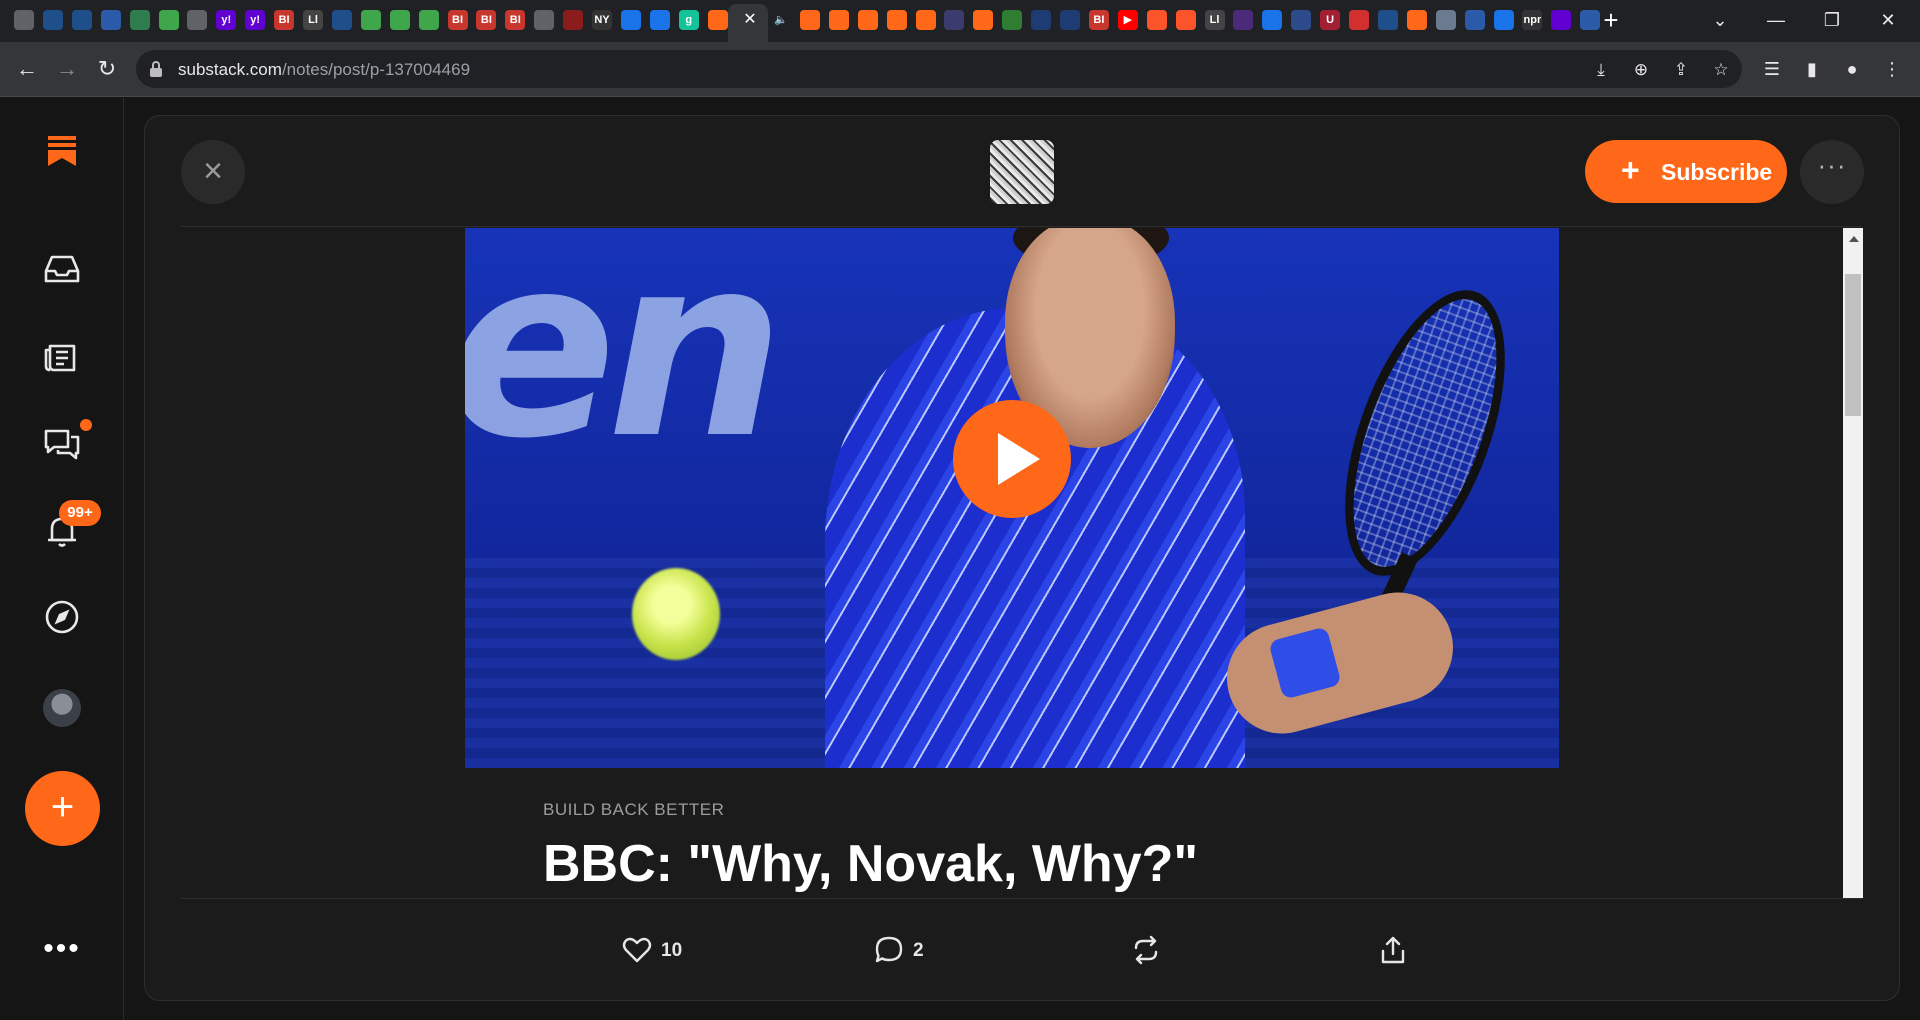 Image resolution: width=1920 pixels, height=1020 pixels. I want to click on play-button, so click(1012, 459).